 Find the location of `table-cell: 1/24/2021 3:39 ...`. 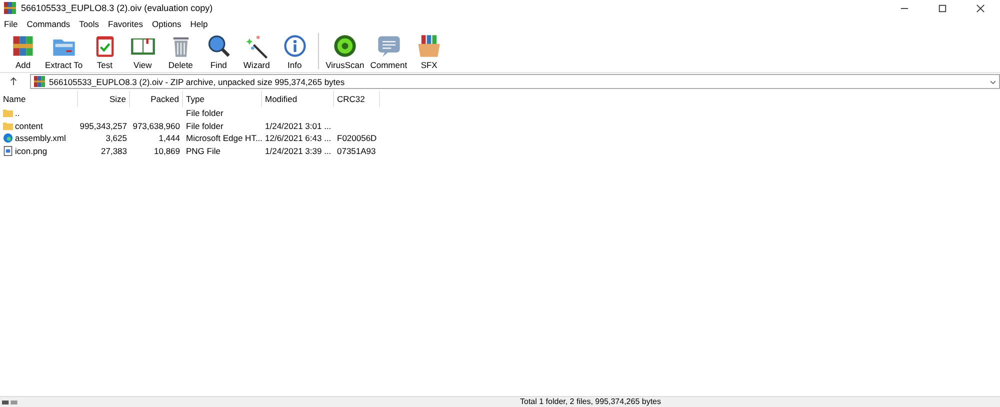

table-cell: 1/24/2021 3:39 ... is located at coordinates (298, 151).